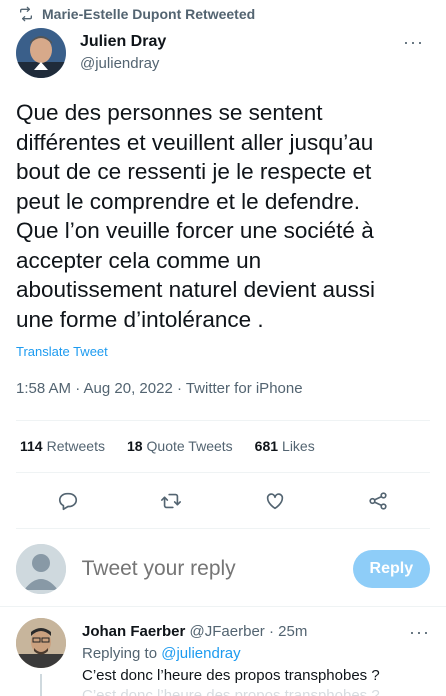  What do you see at coordinates (68, 501) in the screenshot?
I see `reply-icon` at bounding box center [68, 501].